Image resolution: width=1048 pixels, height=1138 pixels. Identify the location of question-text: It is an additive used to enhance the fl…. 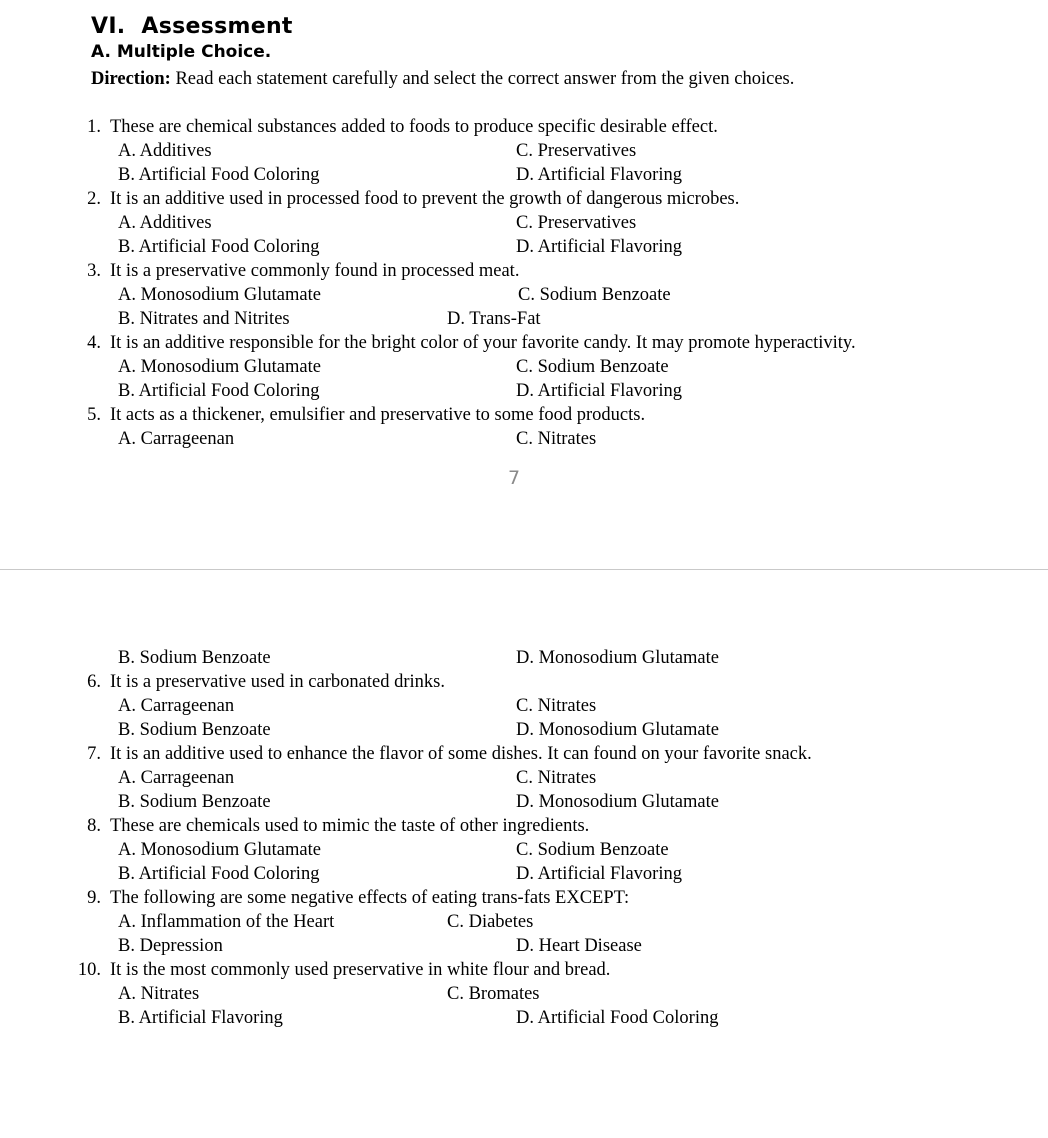
(461, 754).